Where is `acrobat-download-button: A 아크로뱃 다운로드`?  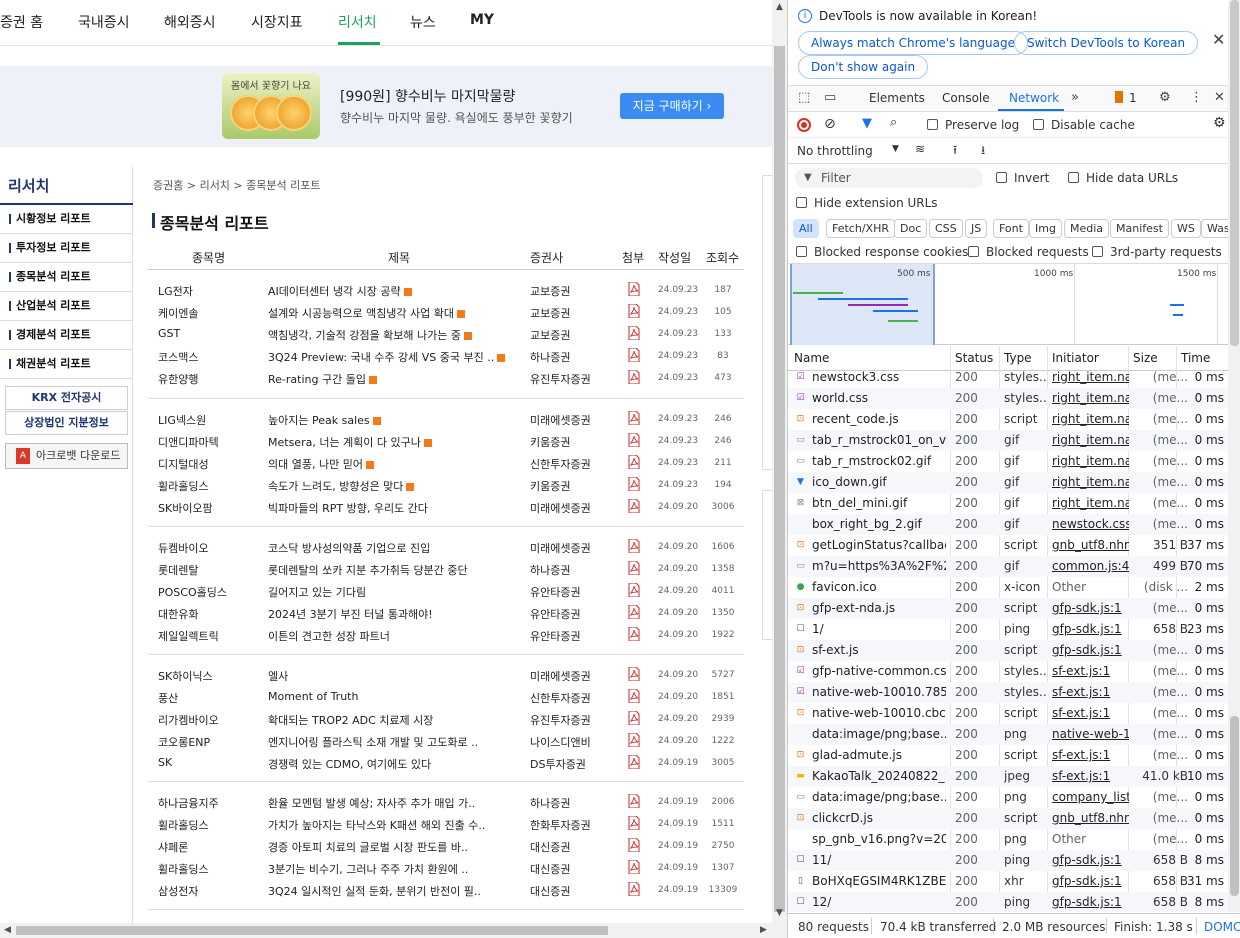
acrobat-download-button: A 아크로뱃 다운로드 is located at coordinates (66, 456).